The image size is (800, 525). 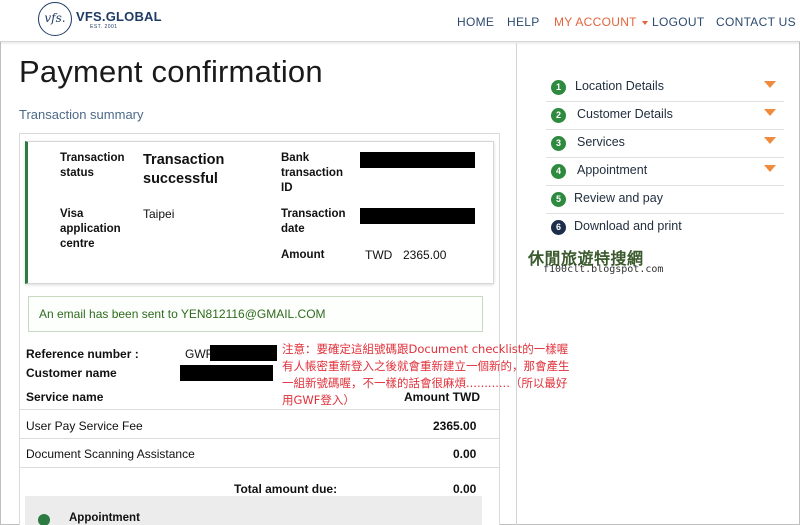 What do you see at coordinates (44, 519) in the screenshot?
I see `check-circle-icon` at bounding box center [44, 519].